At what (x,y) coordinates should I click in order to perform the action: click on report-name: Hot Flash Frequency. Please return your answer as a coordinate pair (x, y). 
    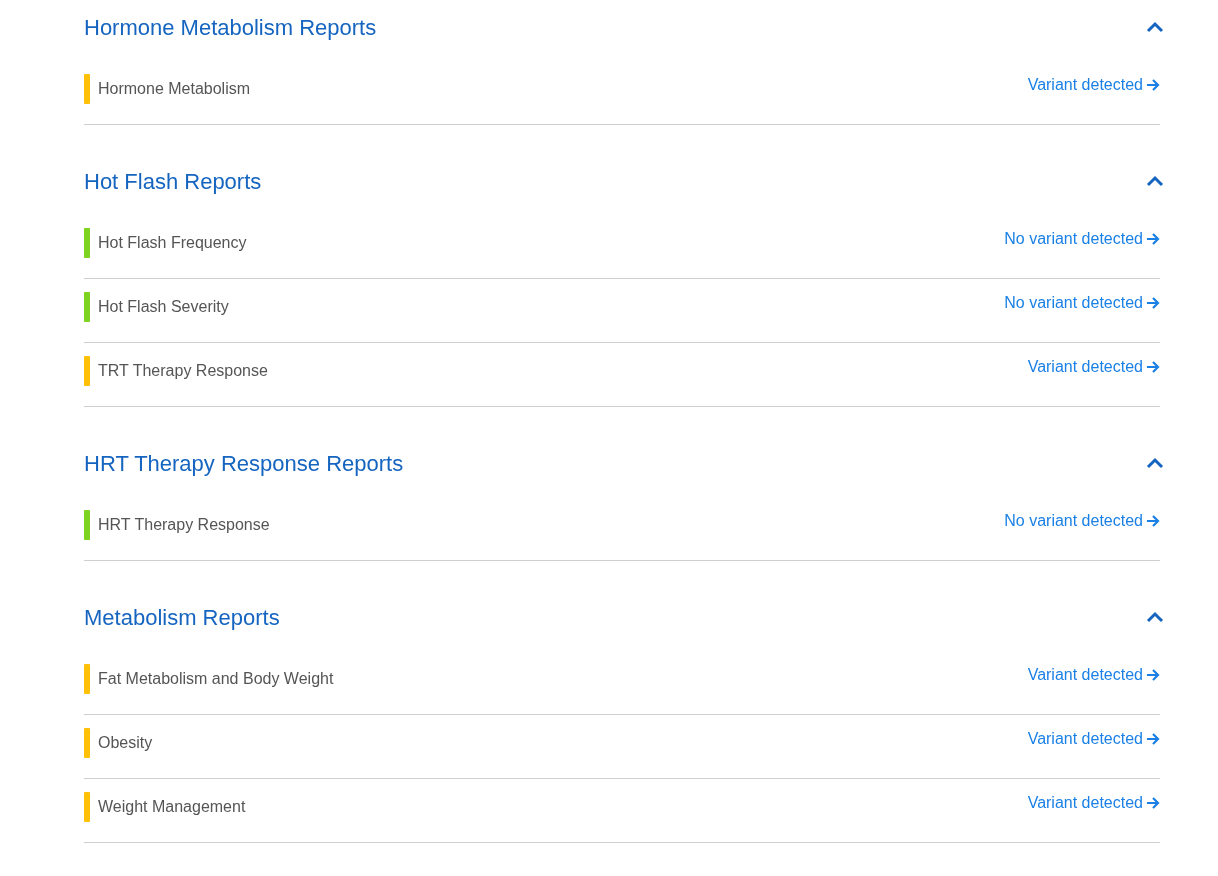
    Looking at the image, I should click on (172, 243).